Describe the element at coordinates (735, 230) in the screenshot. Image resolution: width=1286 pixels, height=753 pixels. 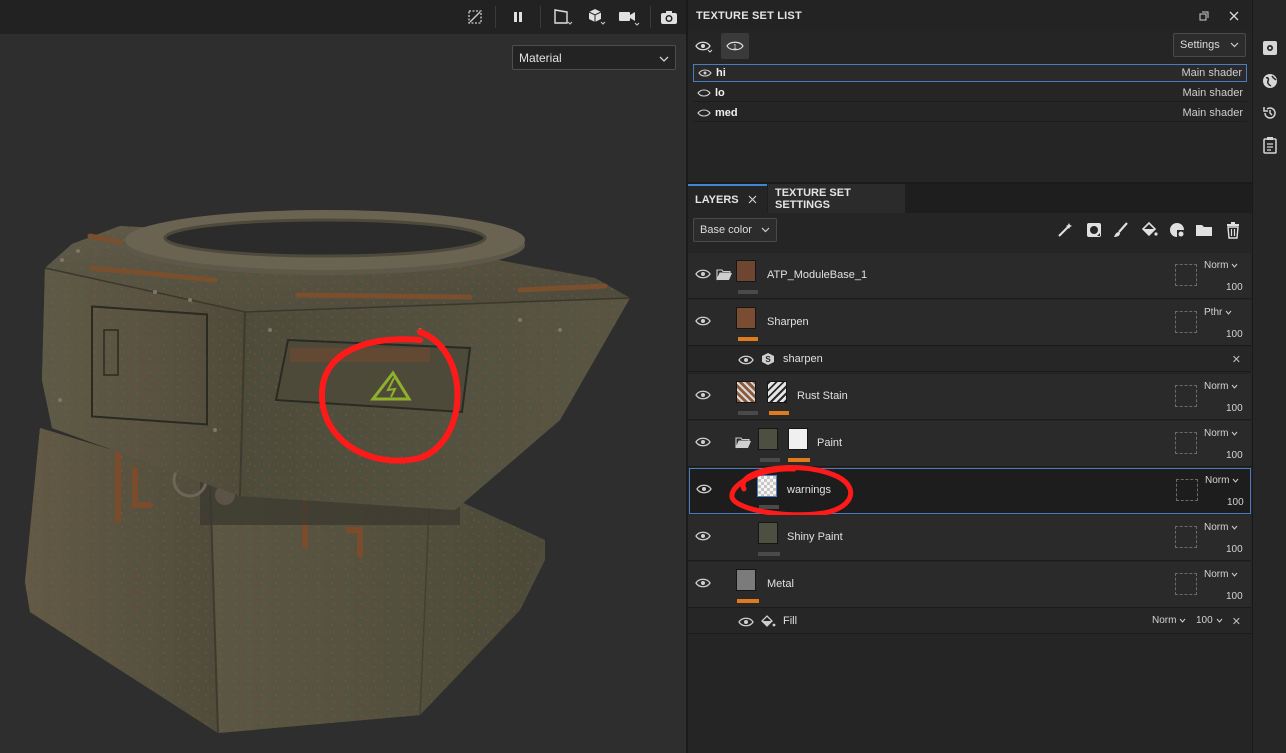
I see `channel-dropdown: Base color` at that location.